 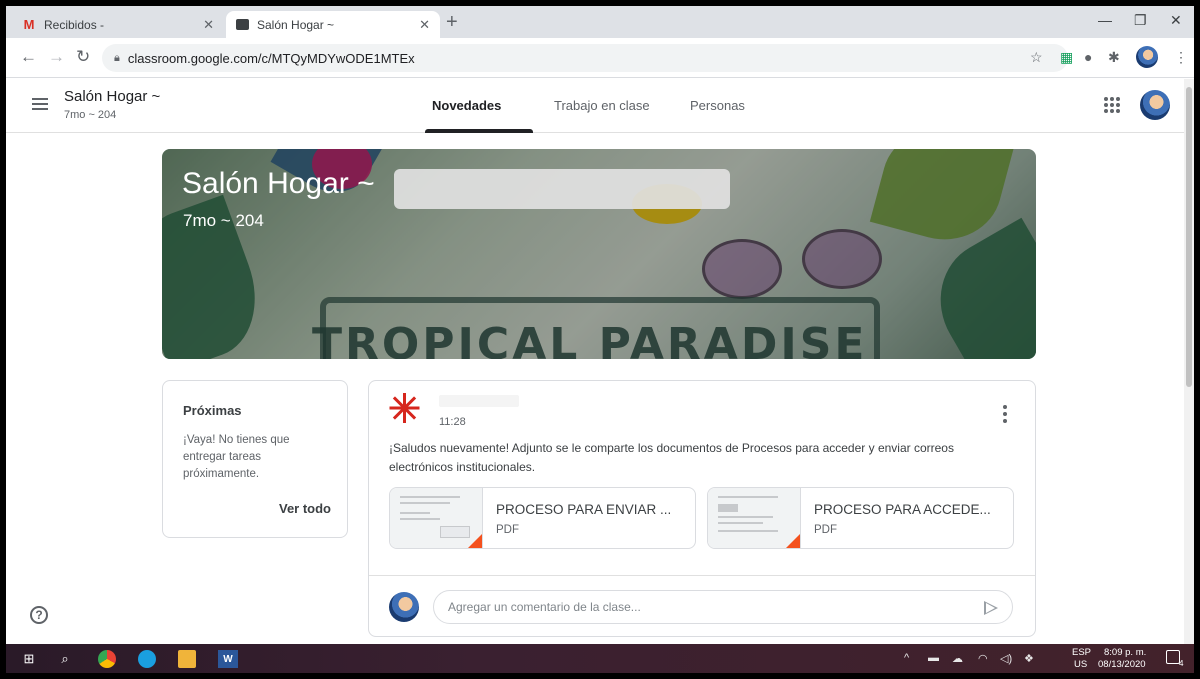 What do you see at coordinates (39, 615) in the screenshot?
I see `help-icon: ?` at bounding box center [39, 615].